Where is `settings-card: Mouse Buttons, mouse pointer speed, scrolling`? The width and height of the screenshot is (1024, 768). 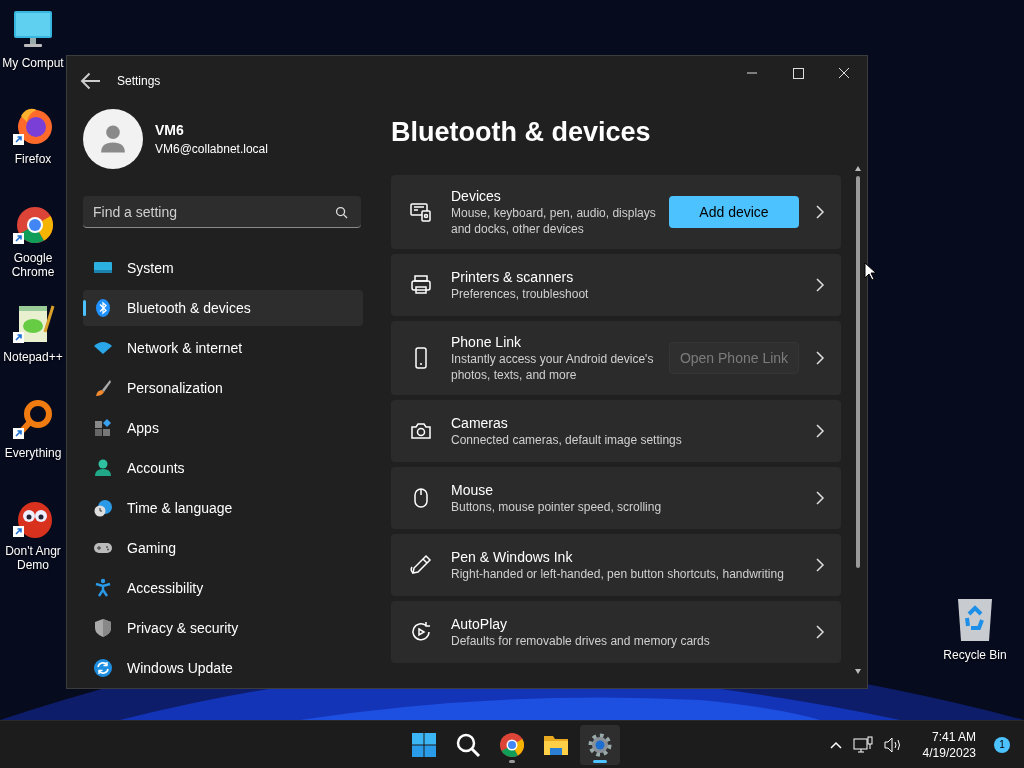 settings-card: Mouse Buttons, mouse pointer speed, scrolling is located at coordinates (616, 498).